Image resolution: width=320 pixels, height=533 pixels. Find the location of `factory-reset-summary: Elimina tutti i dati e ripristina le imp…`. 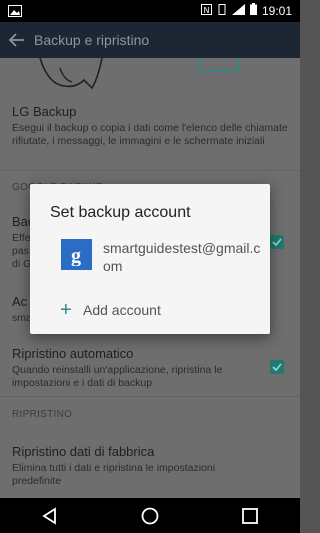

factory-reset-summary: Elimina tutti i dati e ripristina le imp… is located at coordinates (114, 474).